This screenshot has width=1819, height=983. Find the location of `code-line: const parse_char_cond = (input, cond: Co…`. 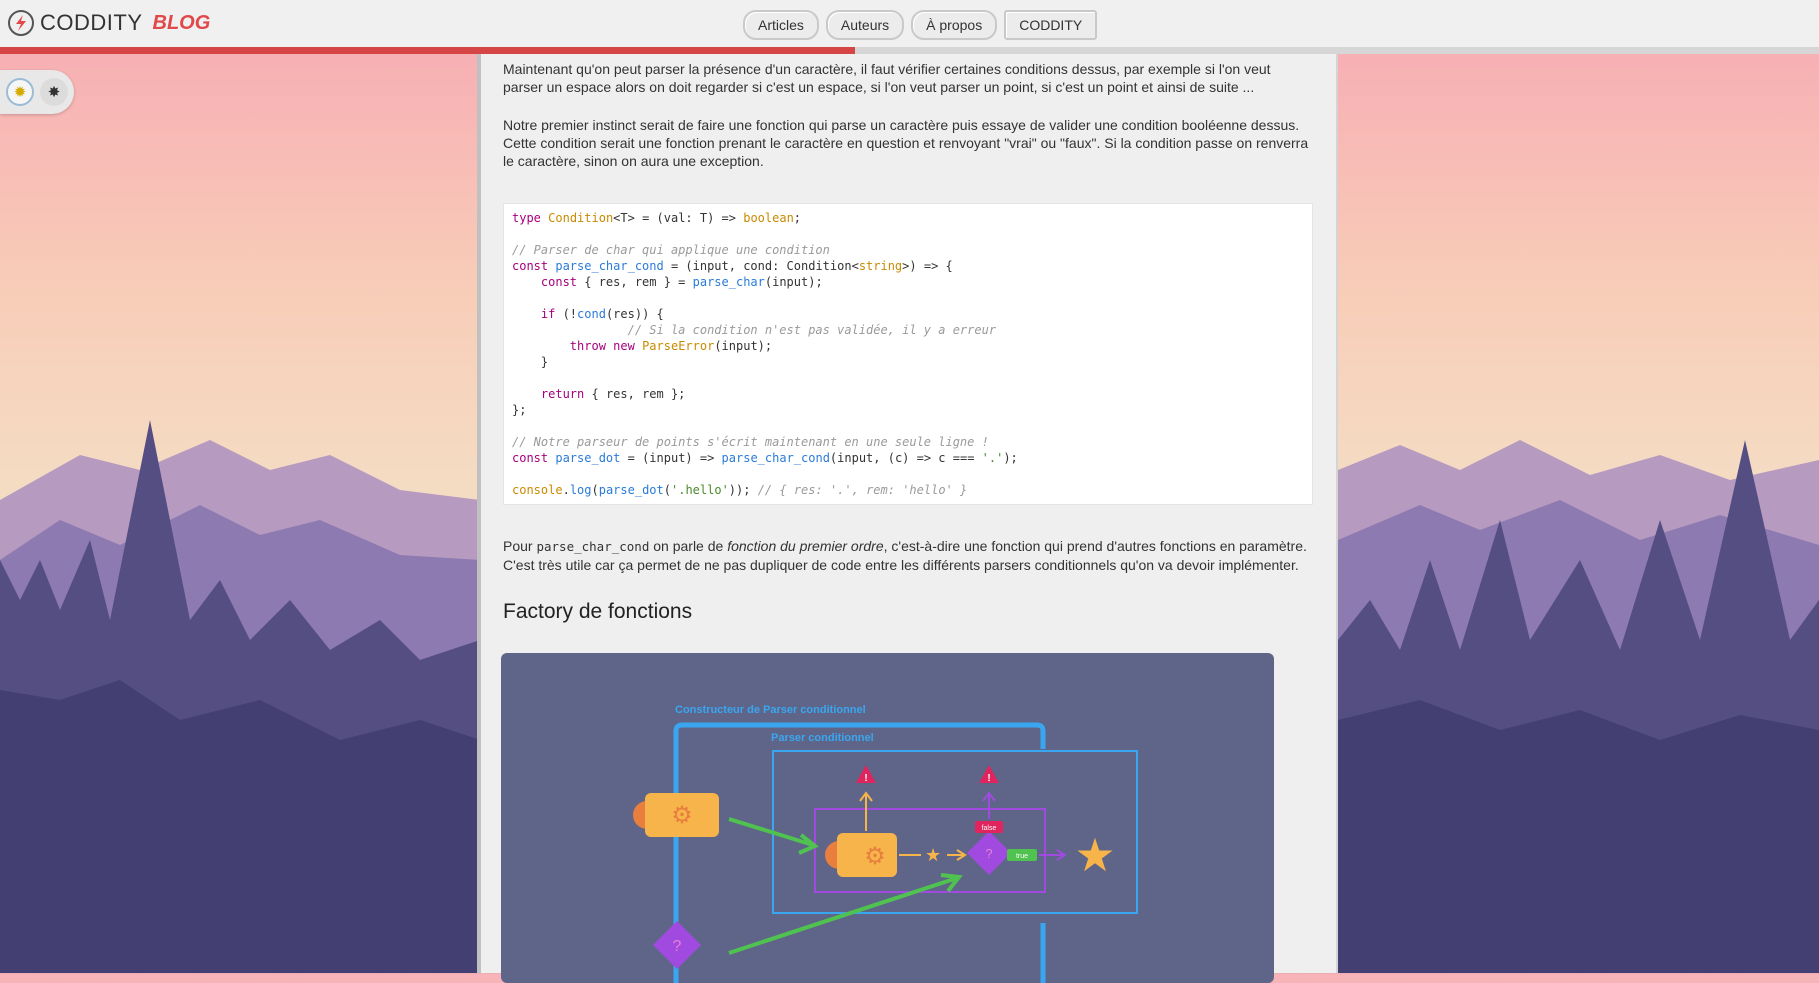

code-line: const parse_char_cond = (input, cond: Co… is located at coordinates (732, 266).